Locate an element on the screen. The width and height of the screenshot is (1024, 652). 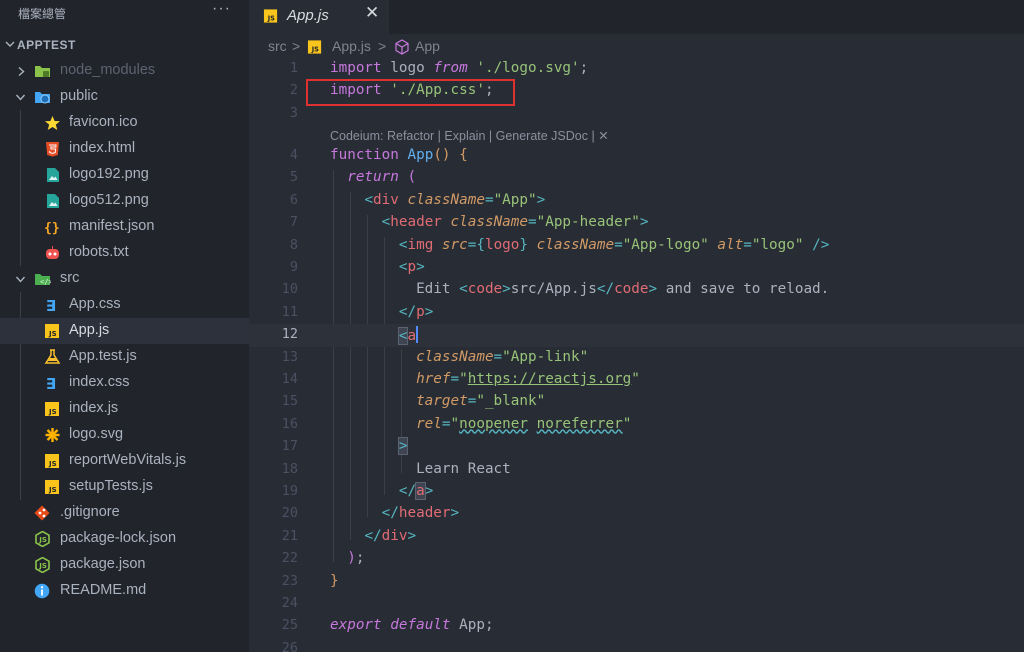
robot-icon is located at coordinates (52, 252).